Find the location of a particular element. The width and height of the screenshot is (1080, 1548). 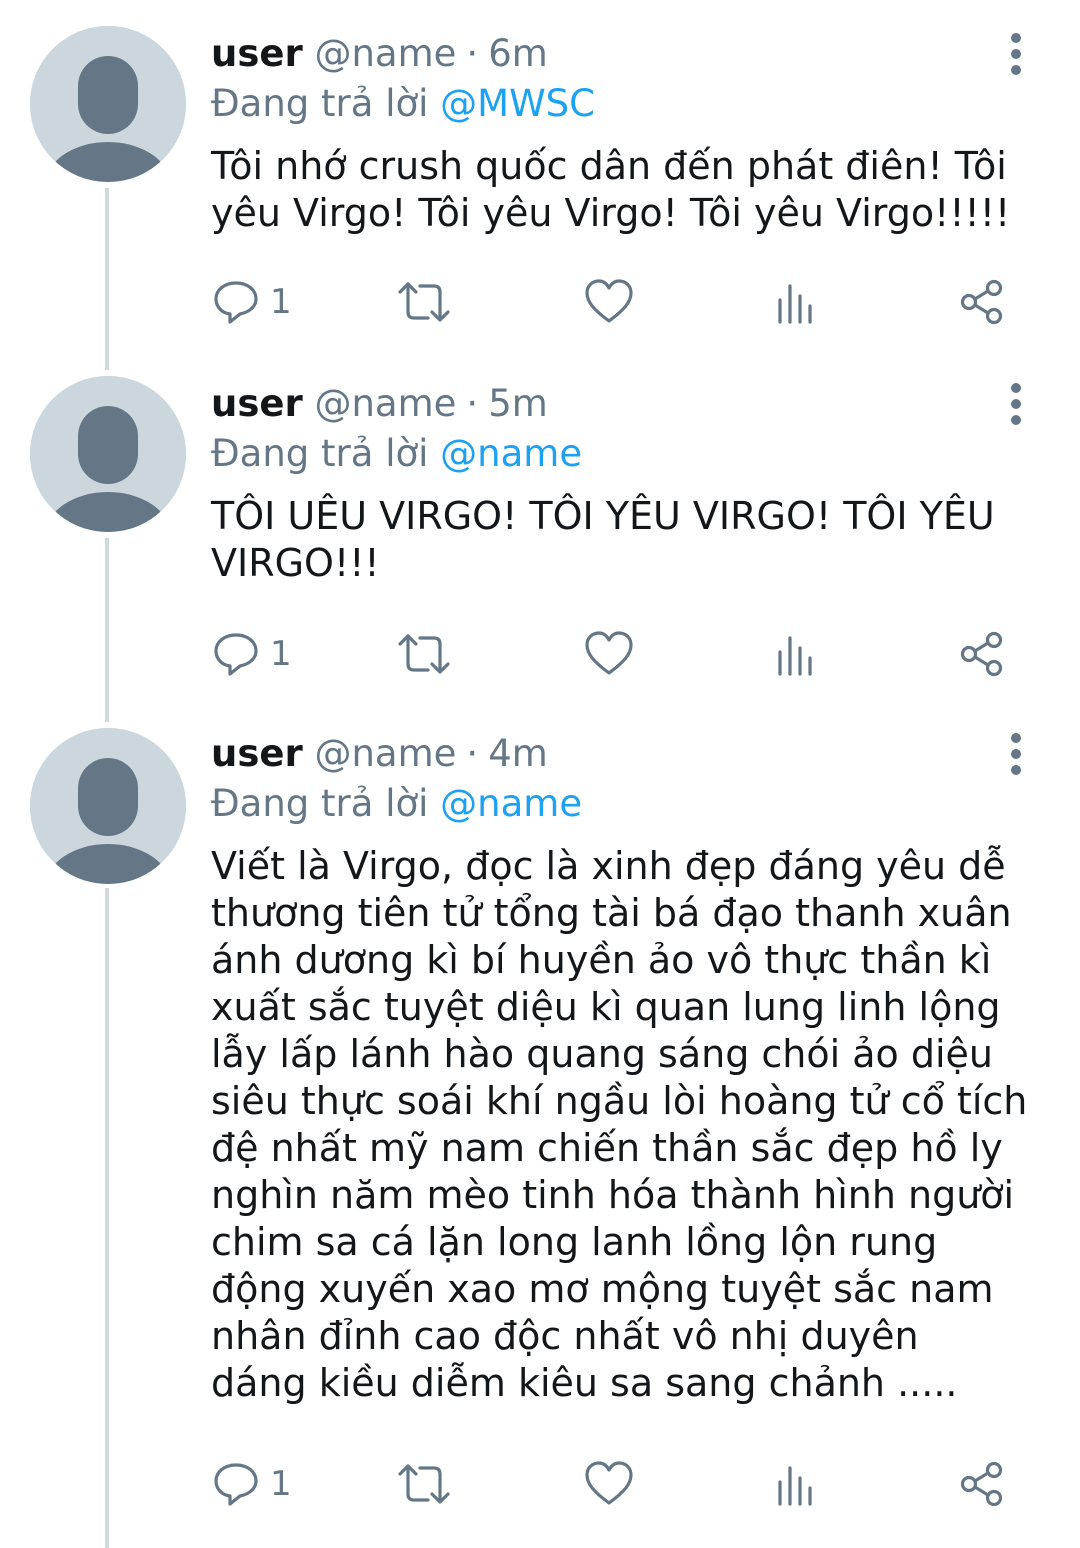

tweet-header: user @name · 4m is located at coordinates (379, 754).